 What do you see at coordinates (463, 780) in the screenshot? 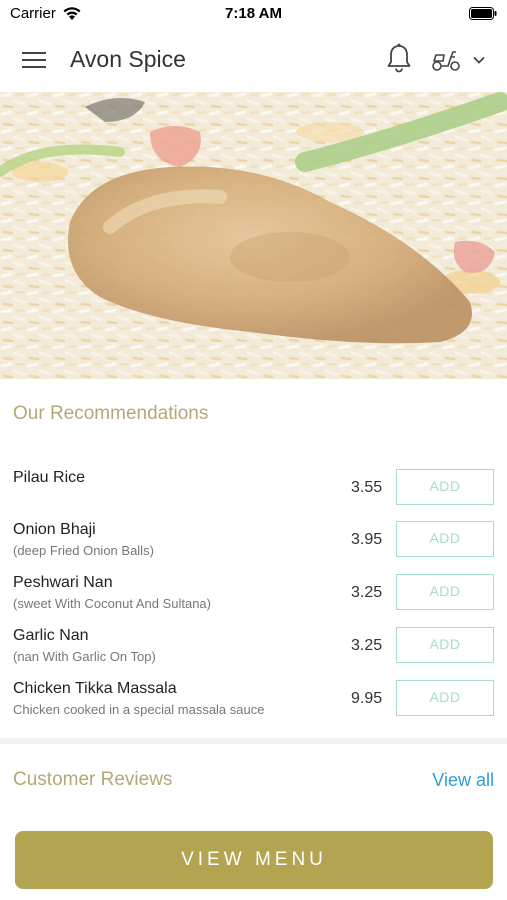
I see `view-all-reviews-link: View all` at bounding box center [463, 780].